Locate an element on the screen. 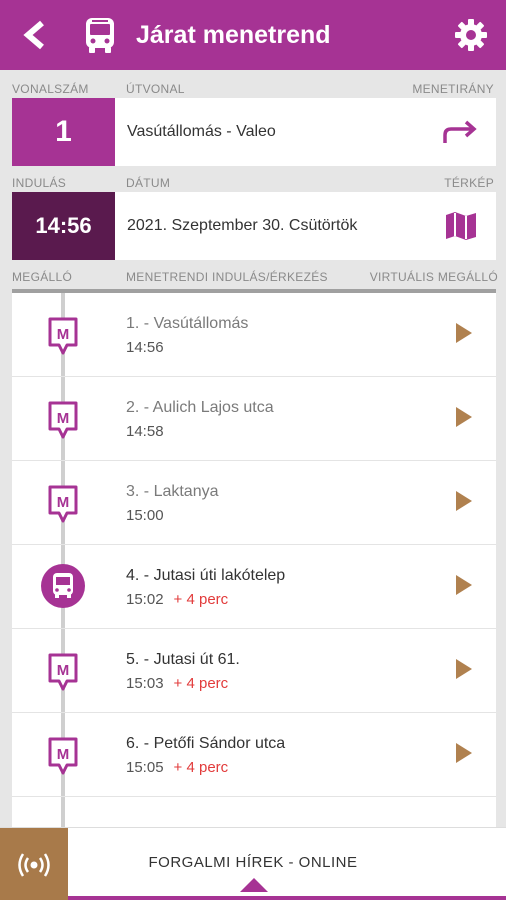  map-button is located at coordinates (461, 226).